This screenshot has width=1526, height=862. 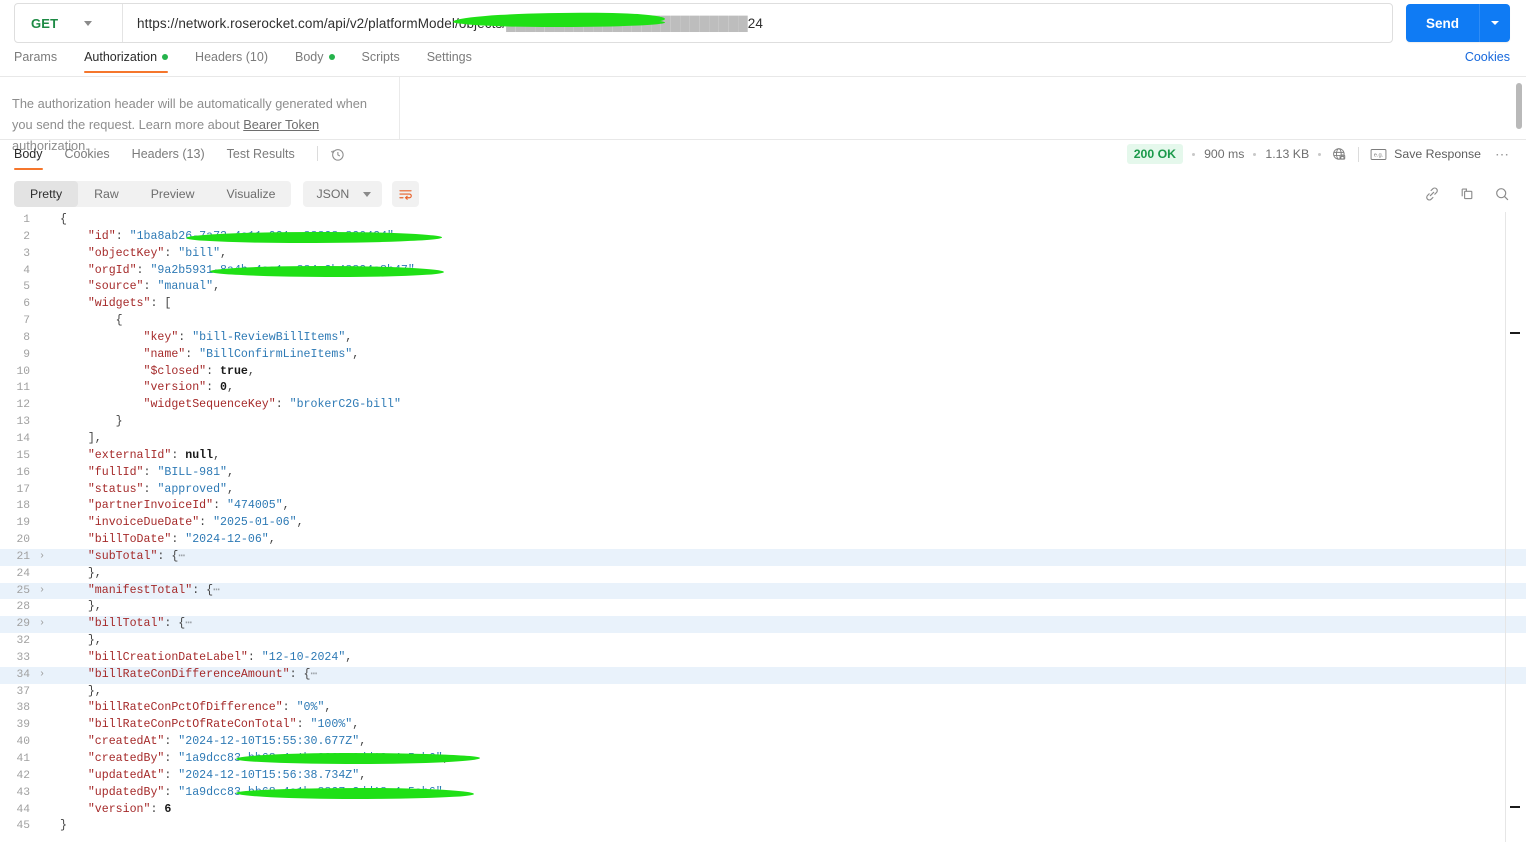 What do you see at coordinates (1495, 23) in the screenshot?
I see `send-options-button` at bounding box center [1495, 23].